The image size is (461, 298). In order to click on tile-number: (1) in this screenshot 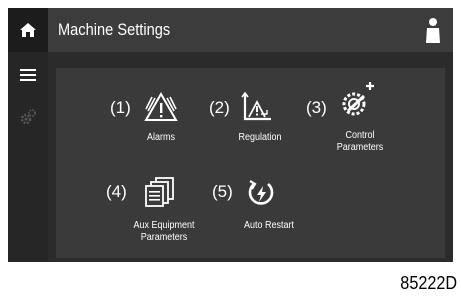, I will do `click(120, 107)`.